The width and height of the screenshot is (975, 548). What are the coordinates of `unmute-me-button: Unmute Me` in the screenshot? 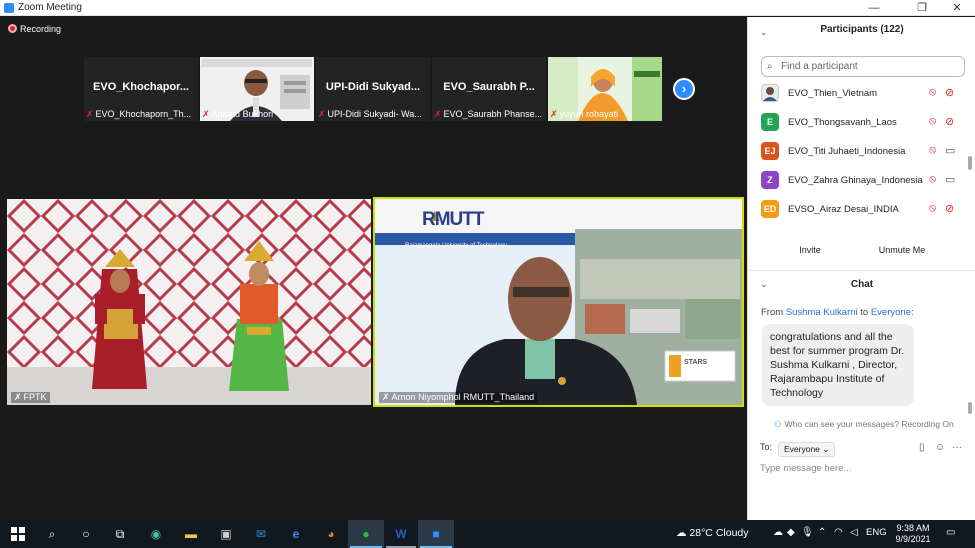 It's located at (902, 250).